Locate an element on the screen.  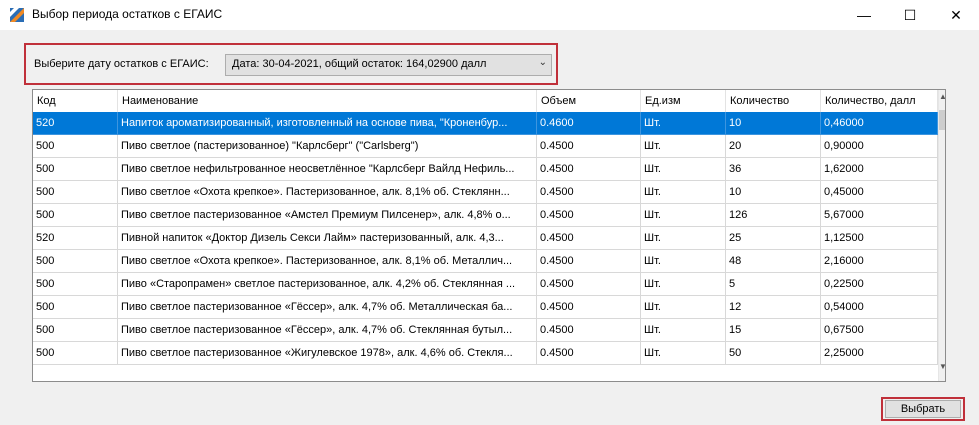
cell-quantity-dal: 2,16000 is located at coordinates (879, 261).